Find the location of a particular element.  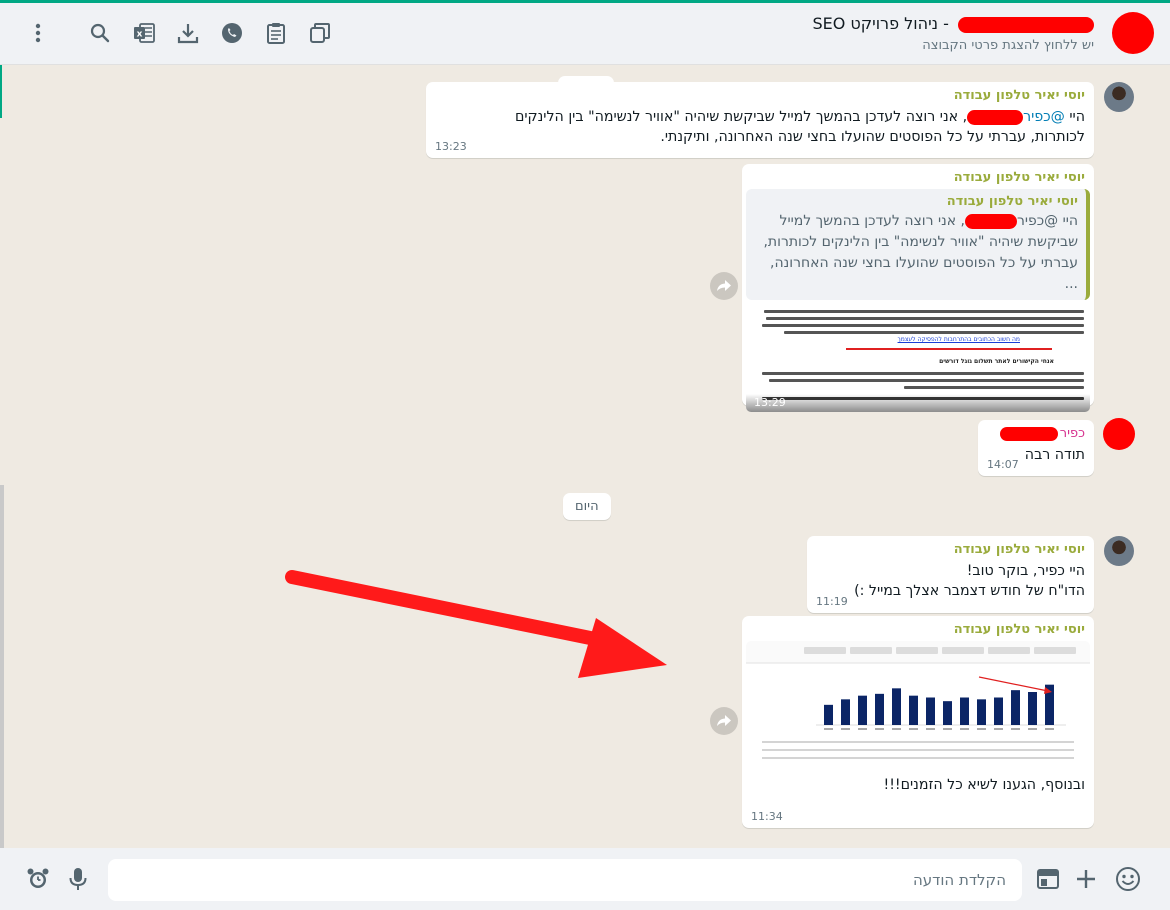

message-caption: ובנוסף, הגענו לשיא כל הזמנים!!! is located at coordinates (984, 785).